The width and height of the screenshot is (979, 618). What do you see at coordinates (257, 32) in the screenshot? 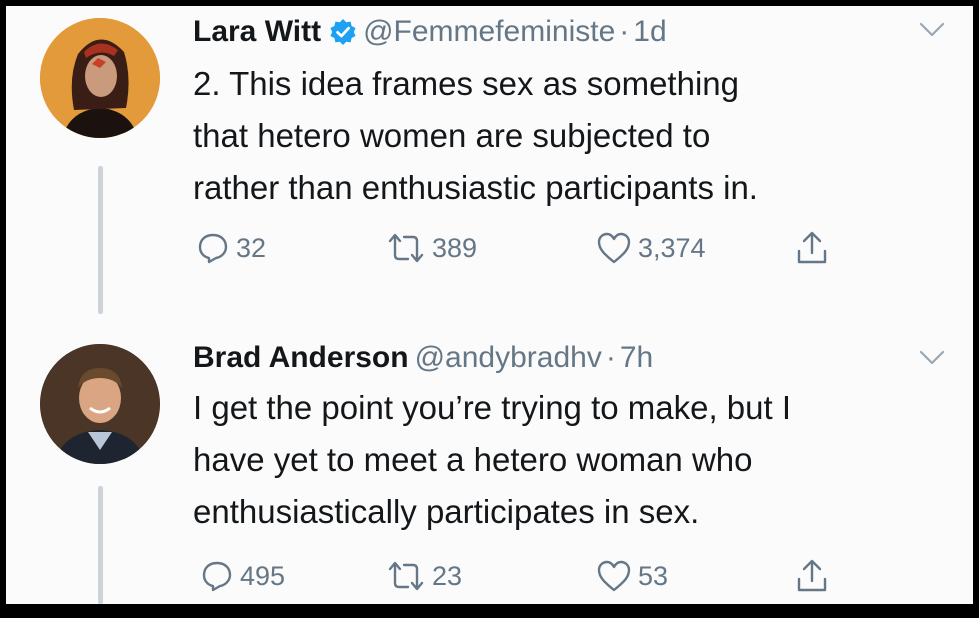
I see `display-name: Lara Witt` at bounding box center [257, 32].